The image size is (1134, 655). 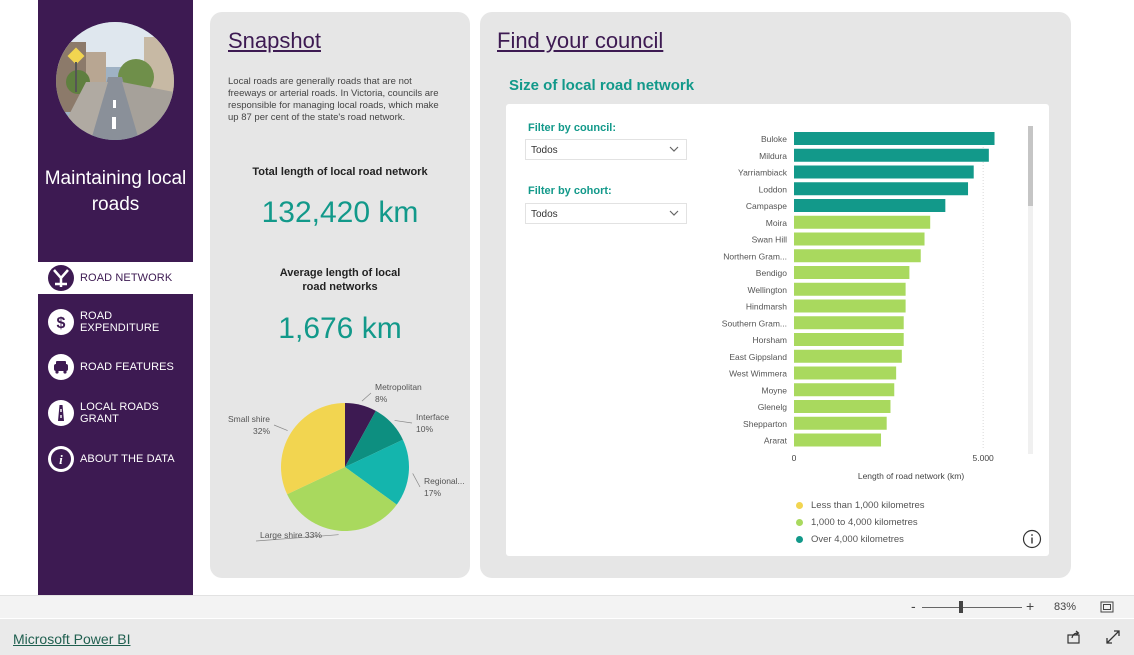 I want to click on nav-item-road-network: ROAD NETWORK, so click(x=115, y=278).